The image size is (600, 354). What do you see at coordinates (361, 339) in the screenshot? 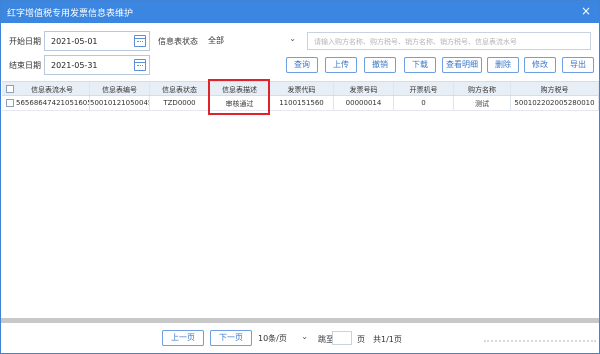
I see `page-unit-label: 页` at bounding box center [361, 339].